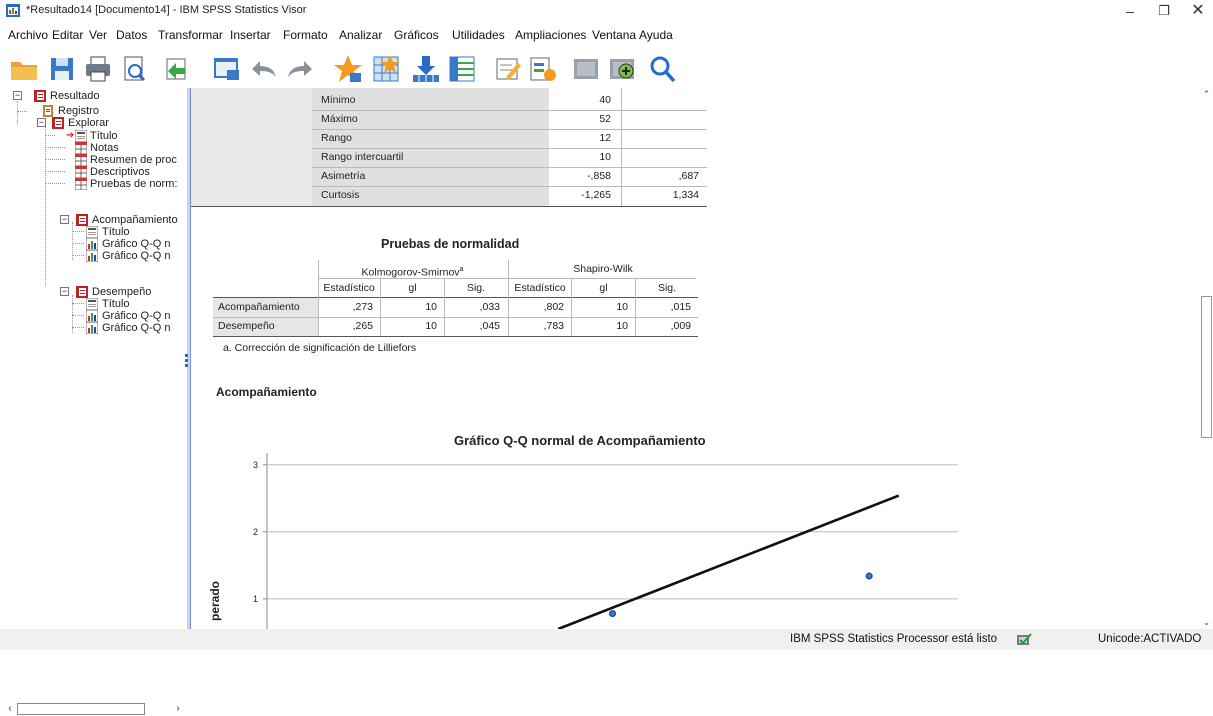 The height and width of the screenshot is (716, 1213). Describe the element at coordinates (508, 69) in the screenshot. I see `designate-window-icon` at that location.